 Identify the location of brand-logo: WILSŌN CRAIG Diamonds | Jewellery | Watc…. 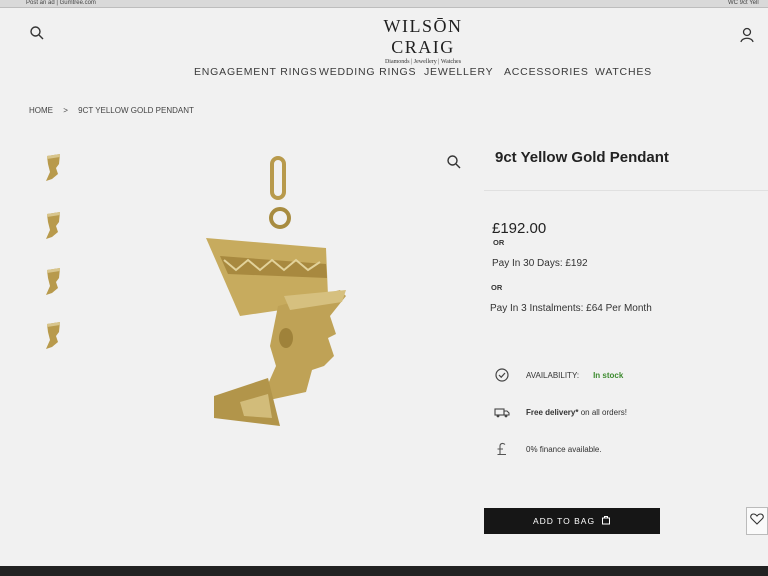
(423, 40).